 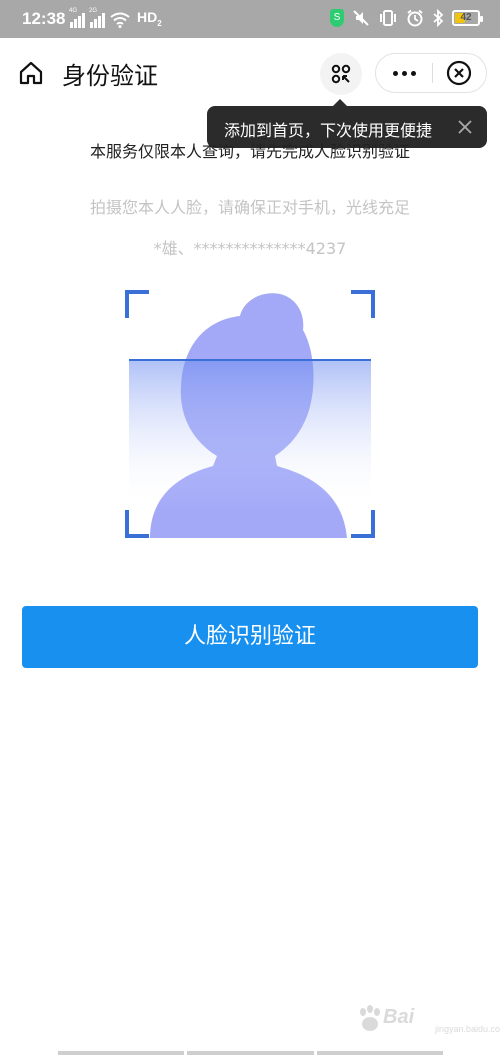 I want to click on more-button, so click(x=404, y=73).